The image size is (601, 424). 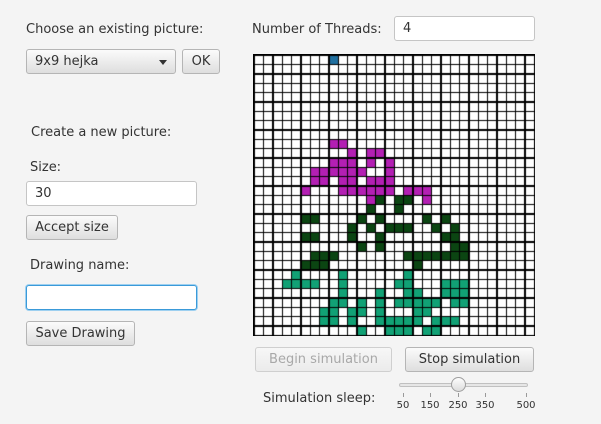 I want to click on begin-simulation-button: Begin simulation, so click(x=323, y=359).